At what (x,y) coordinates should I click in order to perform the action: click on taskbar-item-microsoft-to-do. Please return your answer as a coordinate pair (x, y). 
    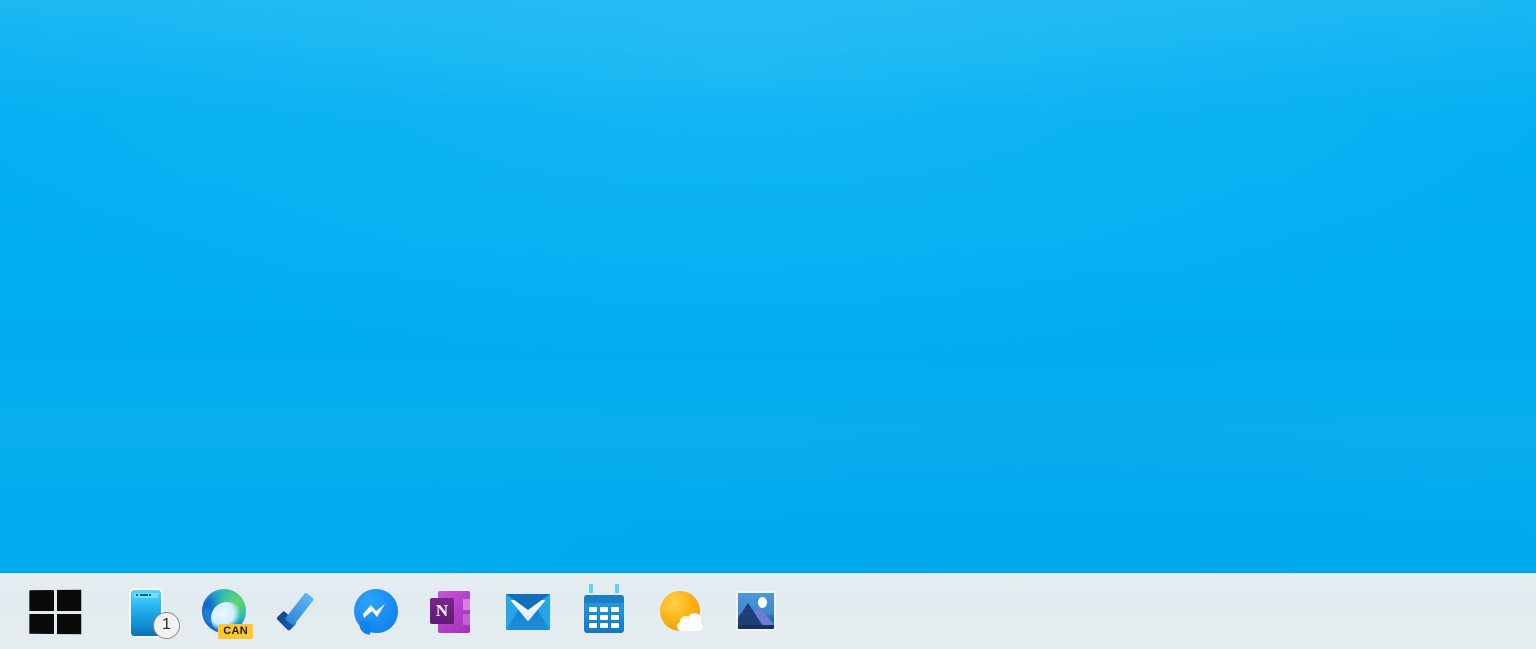
    Looking at the image, I should click on (300, 611).